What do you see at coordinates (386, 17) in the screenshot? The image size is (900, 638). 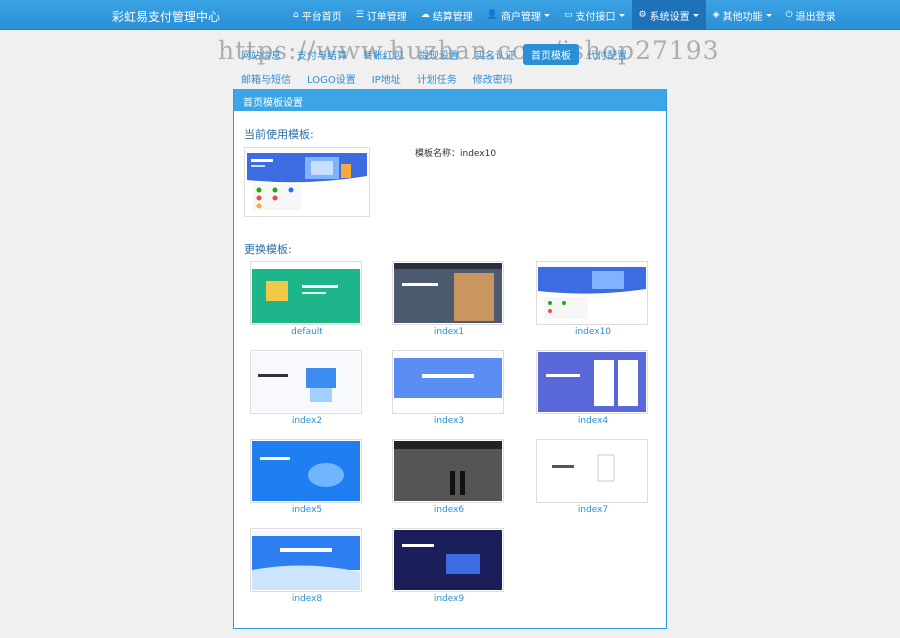 I see `nav-item-label: 订单管理` at bounding box center [386, 17].